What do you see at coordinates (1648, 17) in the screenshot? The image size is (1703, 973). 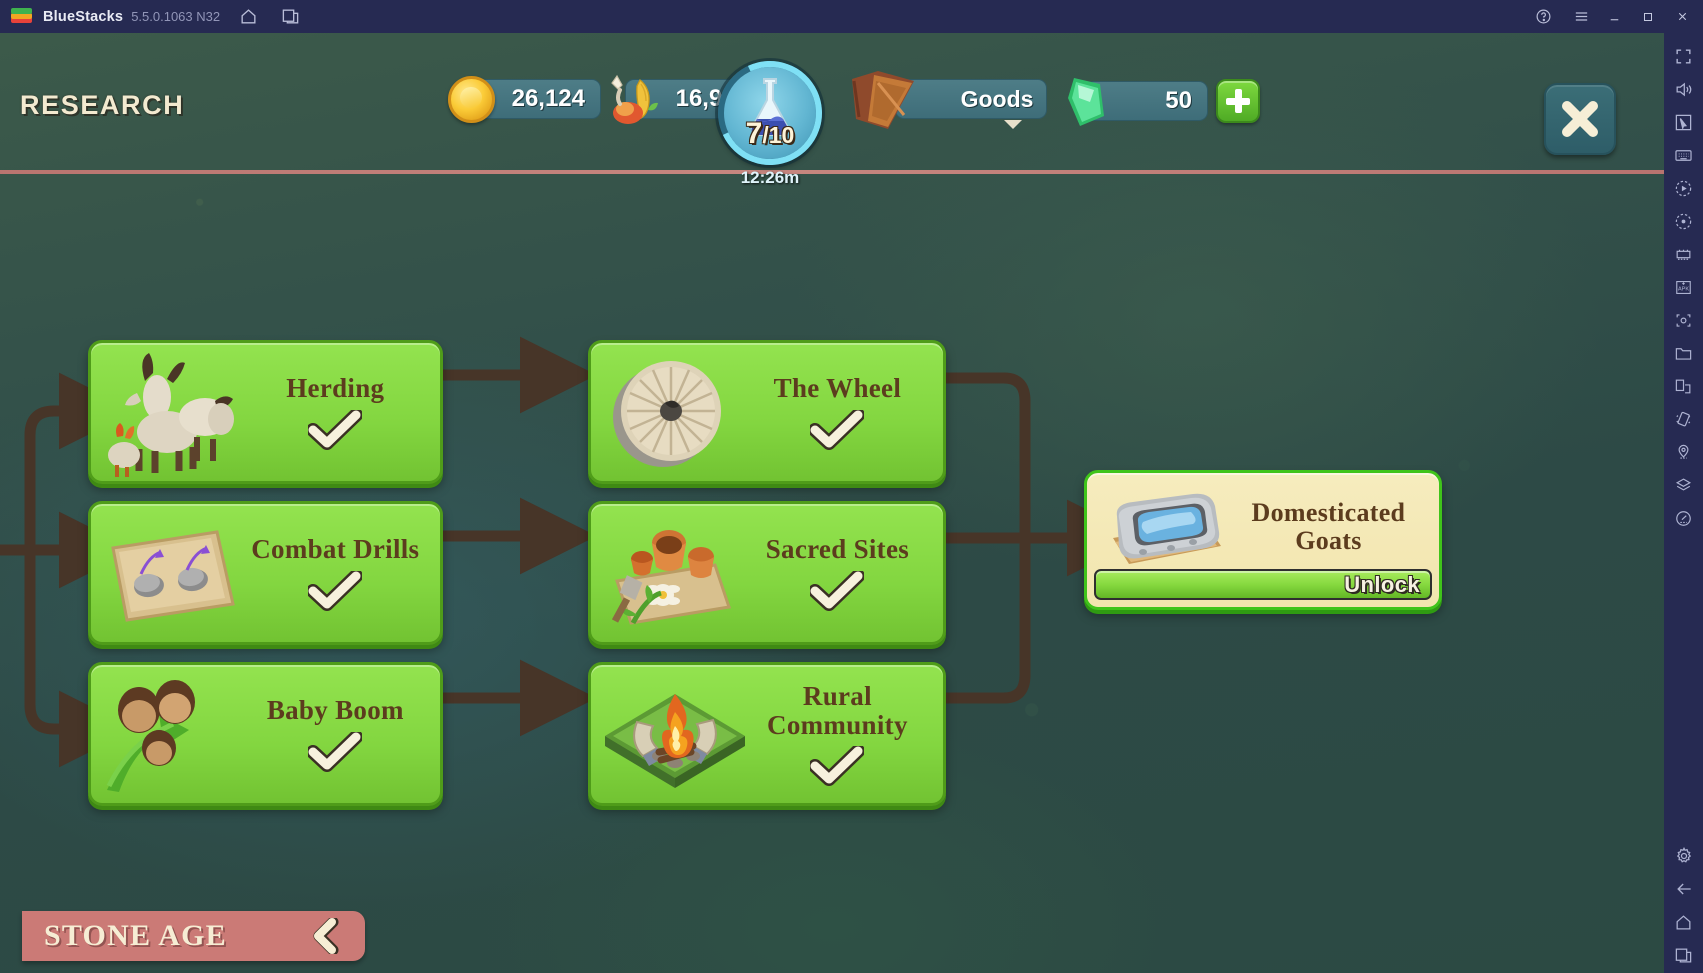 I see `maximize-button` at bounding box center [1648, 17].